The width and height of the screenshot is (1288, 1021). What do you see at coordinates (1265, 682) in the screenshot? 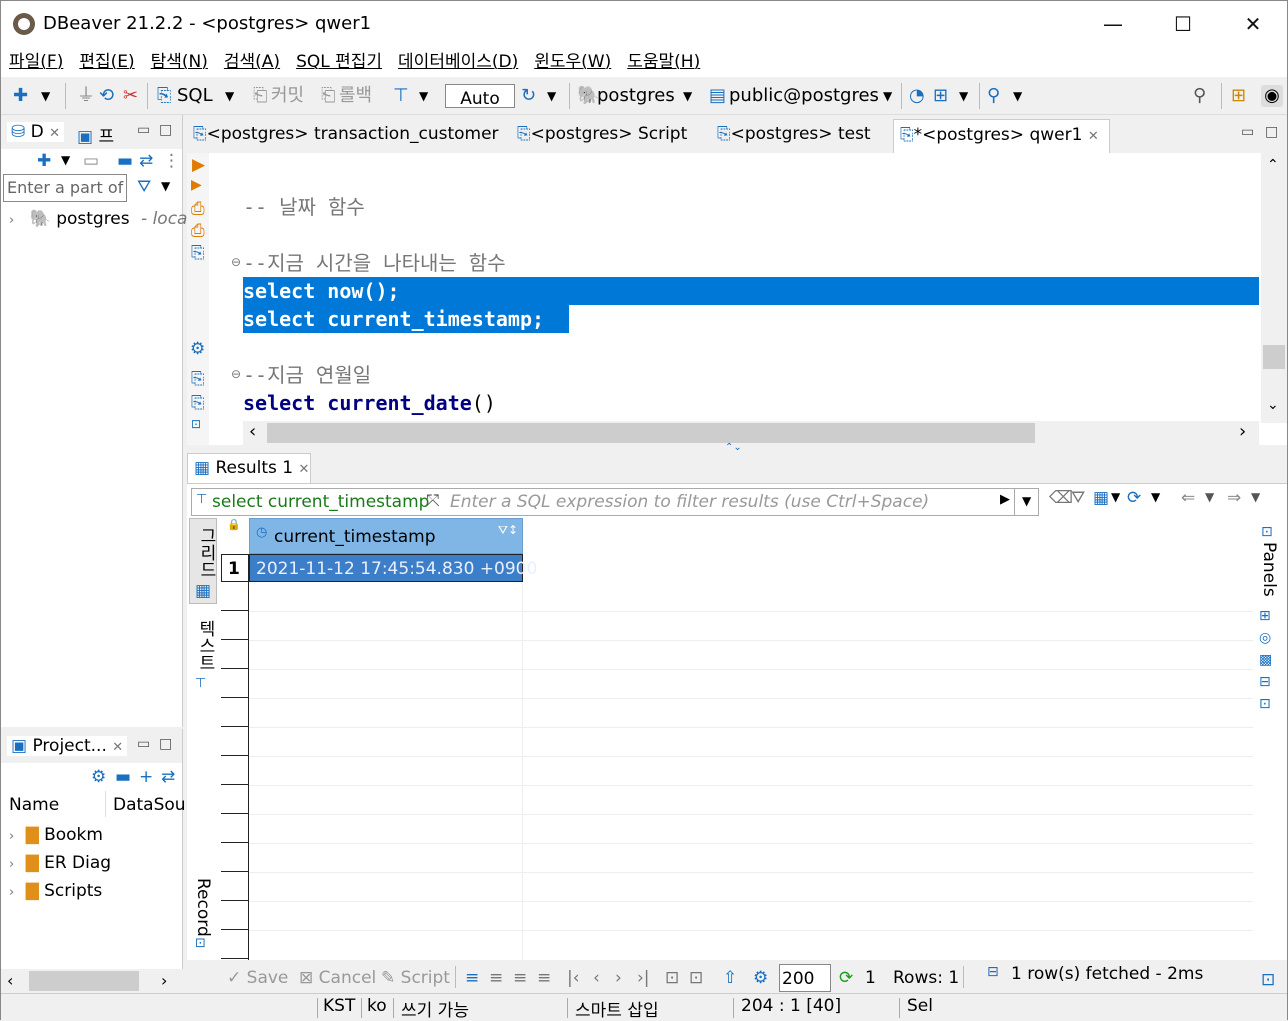
I see `metadata-icon: ⊟` at bounding box center [1265, 682].